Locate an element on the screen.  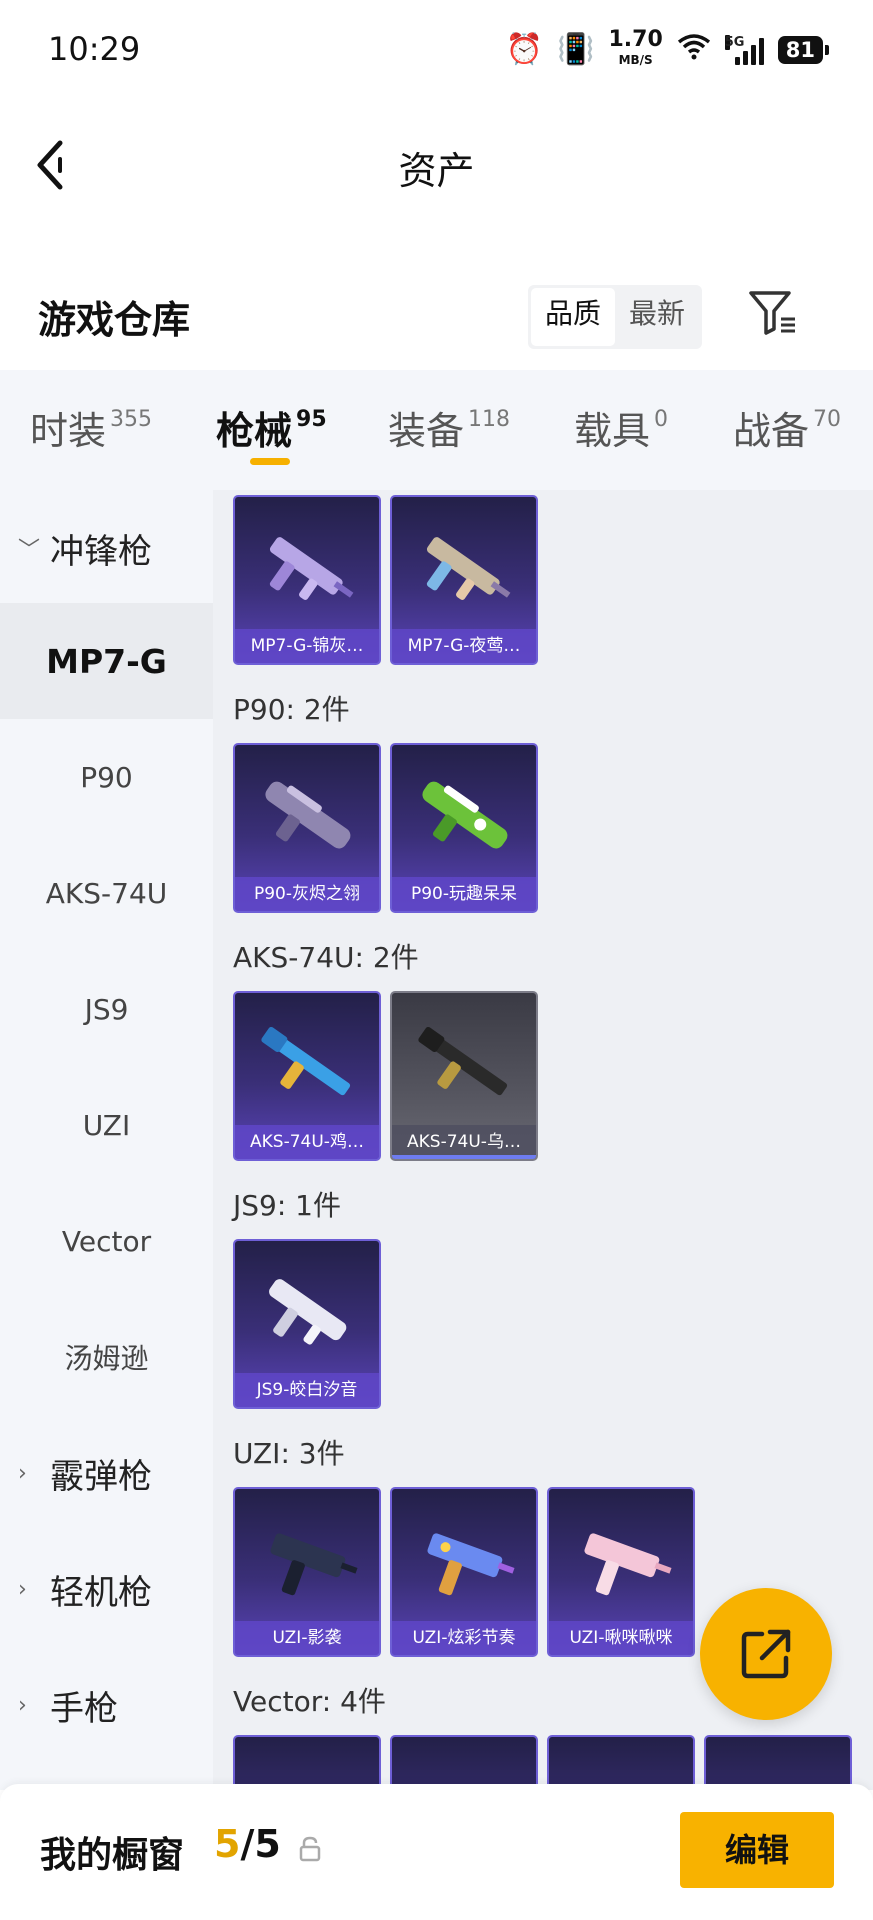
weapon-card-label: UZI-炫彩节奏 is located at coordinates (464, 1638).